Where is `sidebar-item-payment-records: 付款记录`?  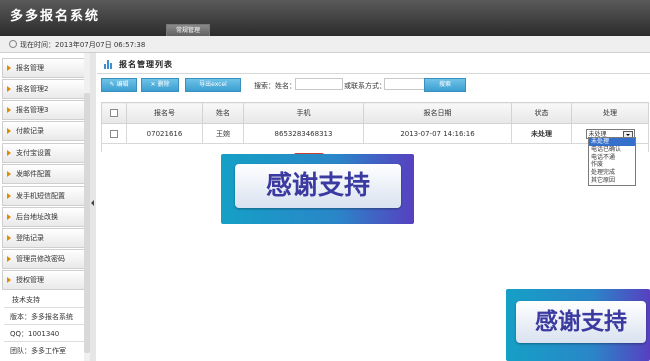
sidebar-item-payment-records: 付款记录 is located at coordinates (43, 131).